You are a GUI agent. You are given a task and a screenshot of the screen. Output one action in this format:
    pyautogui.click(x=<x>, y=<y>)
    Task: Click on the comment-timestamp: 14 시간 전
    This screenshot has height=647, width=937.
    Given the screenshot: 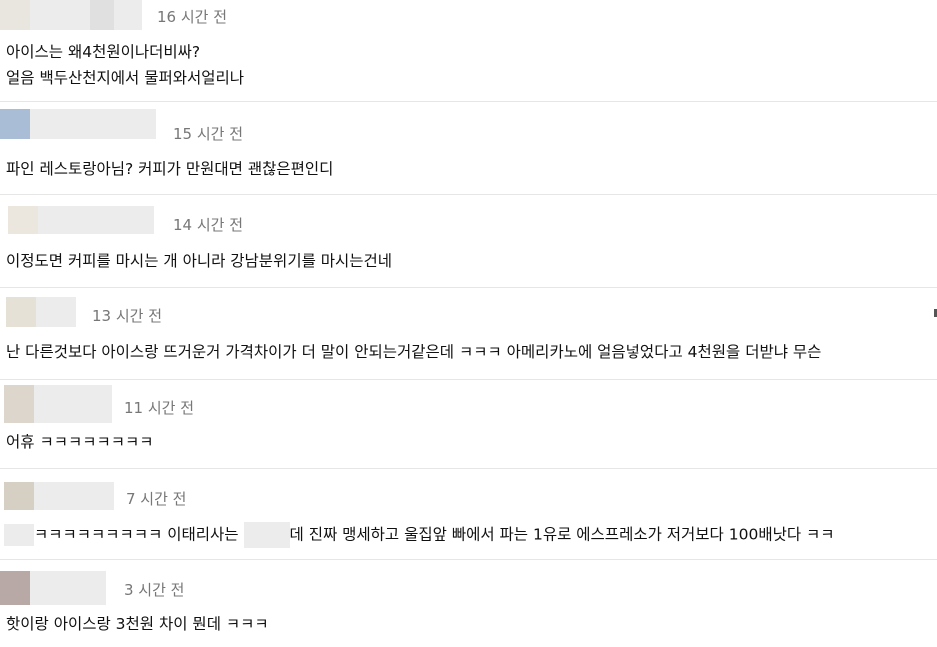 What is the action you would take?
    pyautogui.click(x=208, y=225)
    